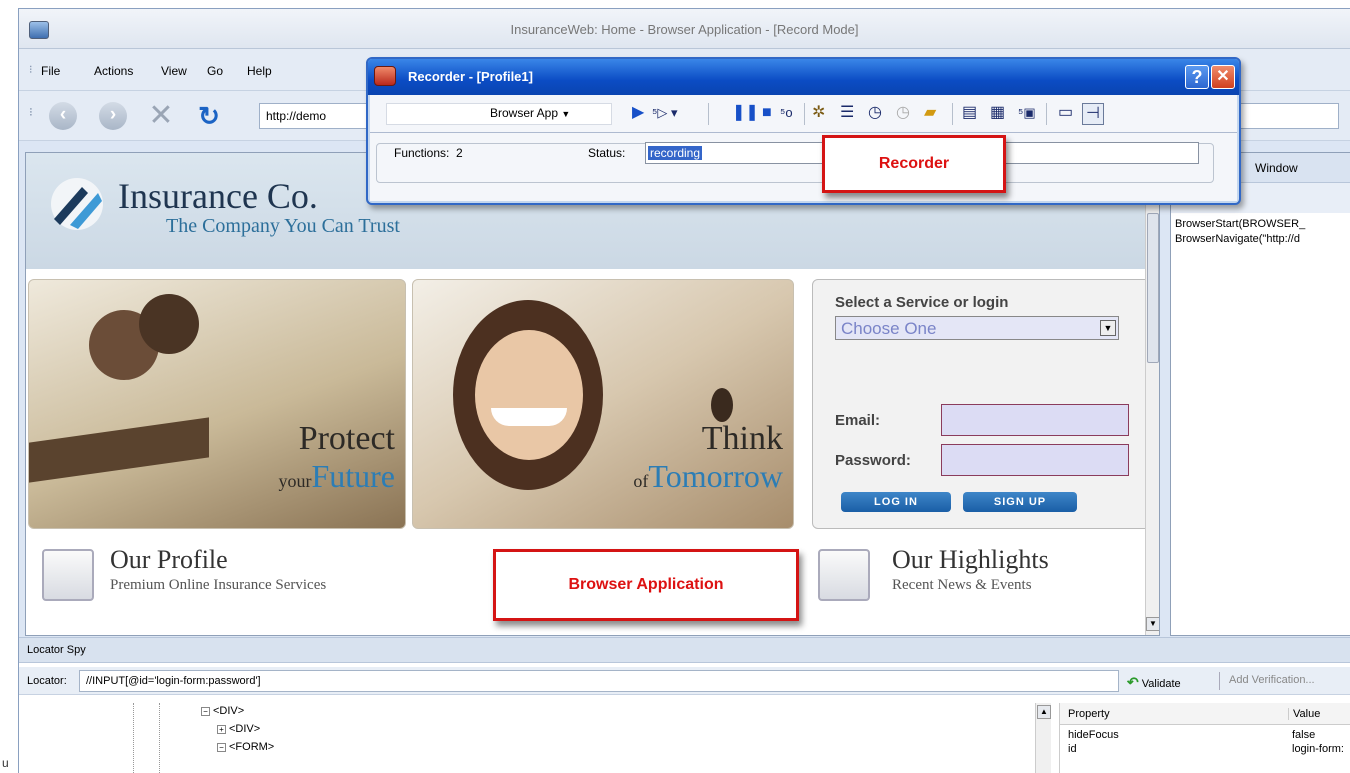 Image resolution: width=1350 pixels, height=773 pixels. What do you see at coordinates (1089, 714) in the screenshot?
I see `column-header-property: Property` at bounding box center [1089, 714].